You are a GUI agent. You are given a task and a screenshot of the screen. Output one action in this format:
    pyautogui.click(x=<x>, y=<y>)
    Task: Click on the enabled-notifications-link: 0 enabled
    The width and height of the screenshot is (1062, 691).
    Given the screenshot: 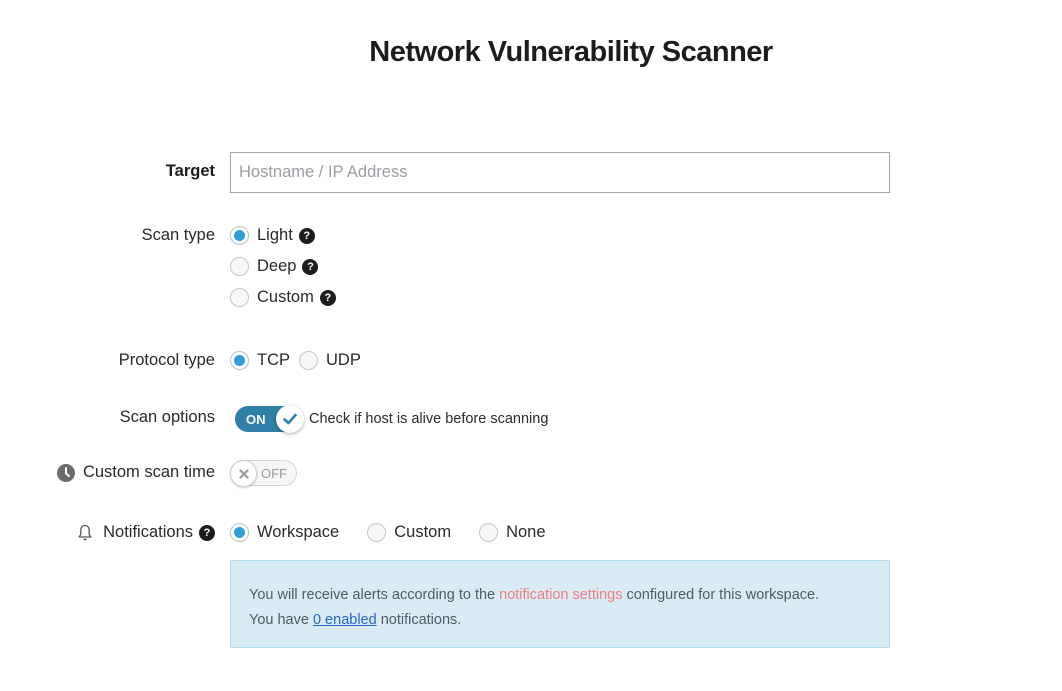 What is the action you would take?
    pyautogui.click(x=345, y=620)
    